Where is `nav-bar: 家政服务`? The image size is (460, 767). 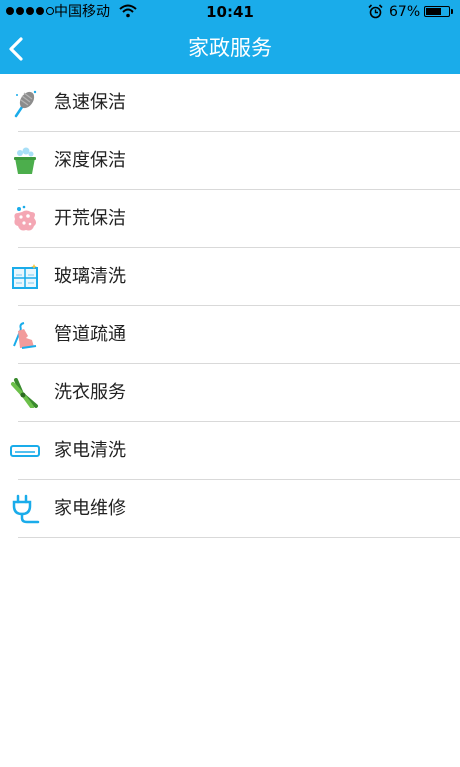 nav-bar: 家政服务 is located at coordinates (230, 49).